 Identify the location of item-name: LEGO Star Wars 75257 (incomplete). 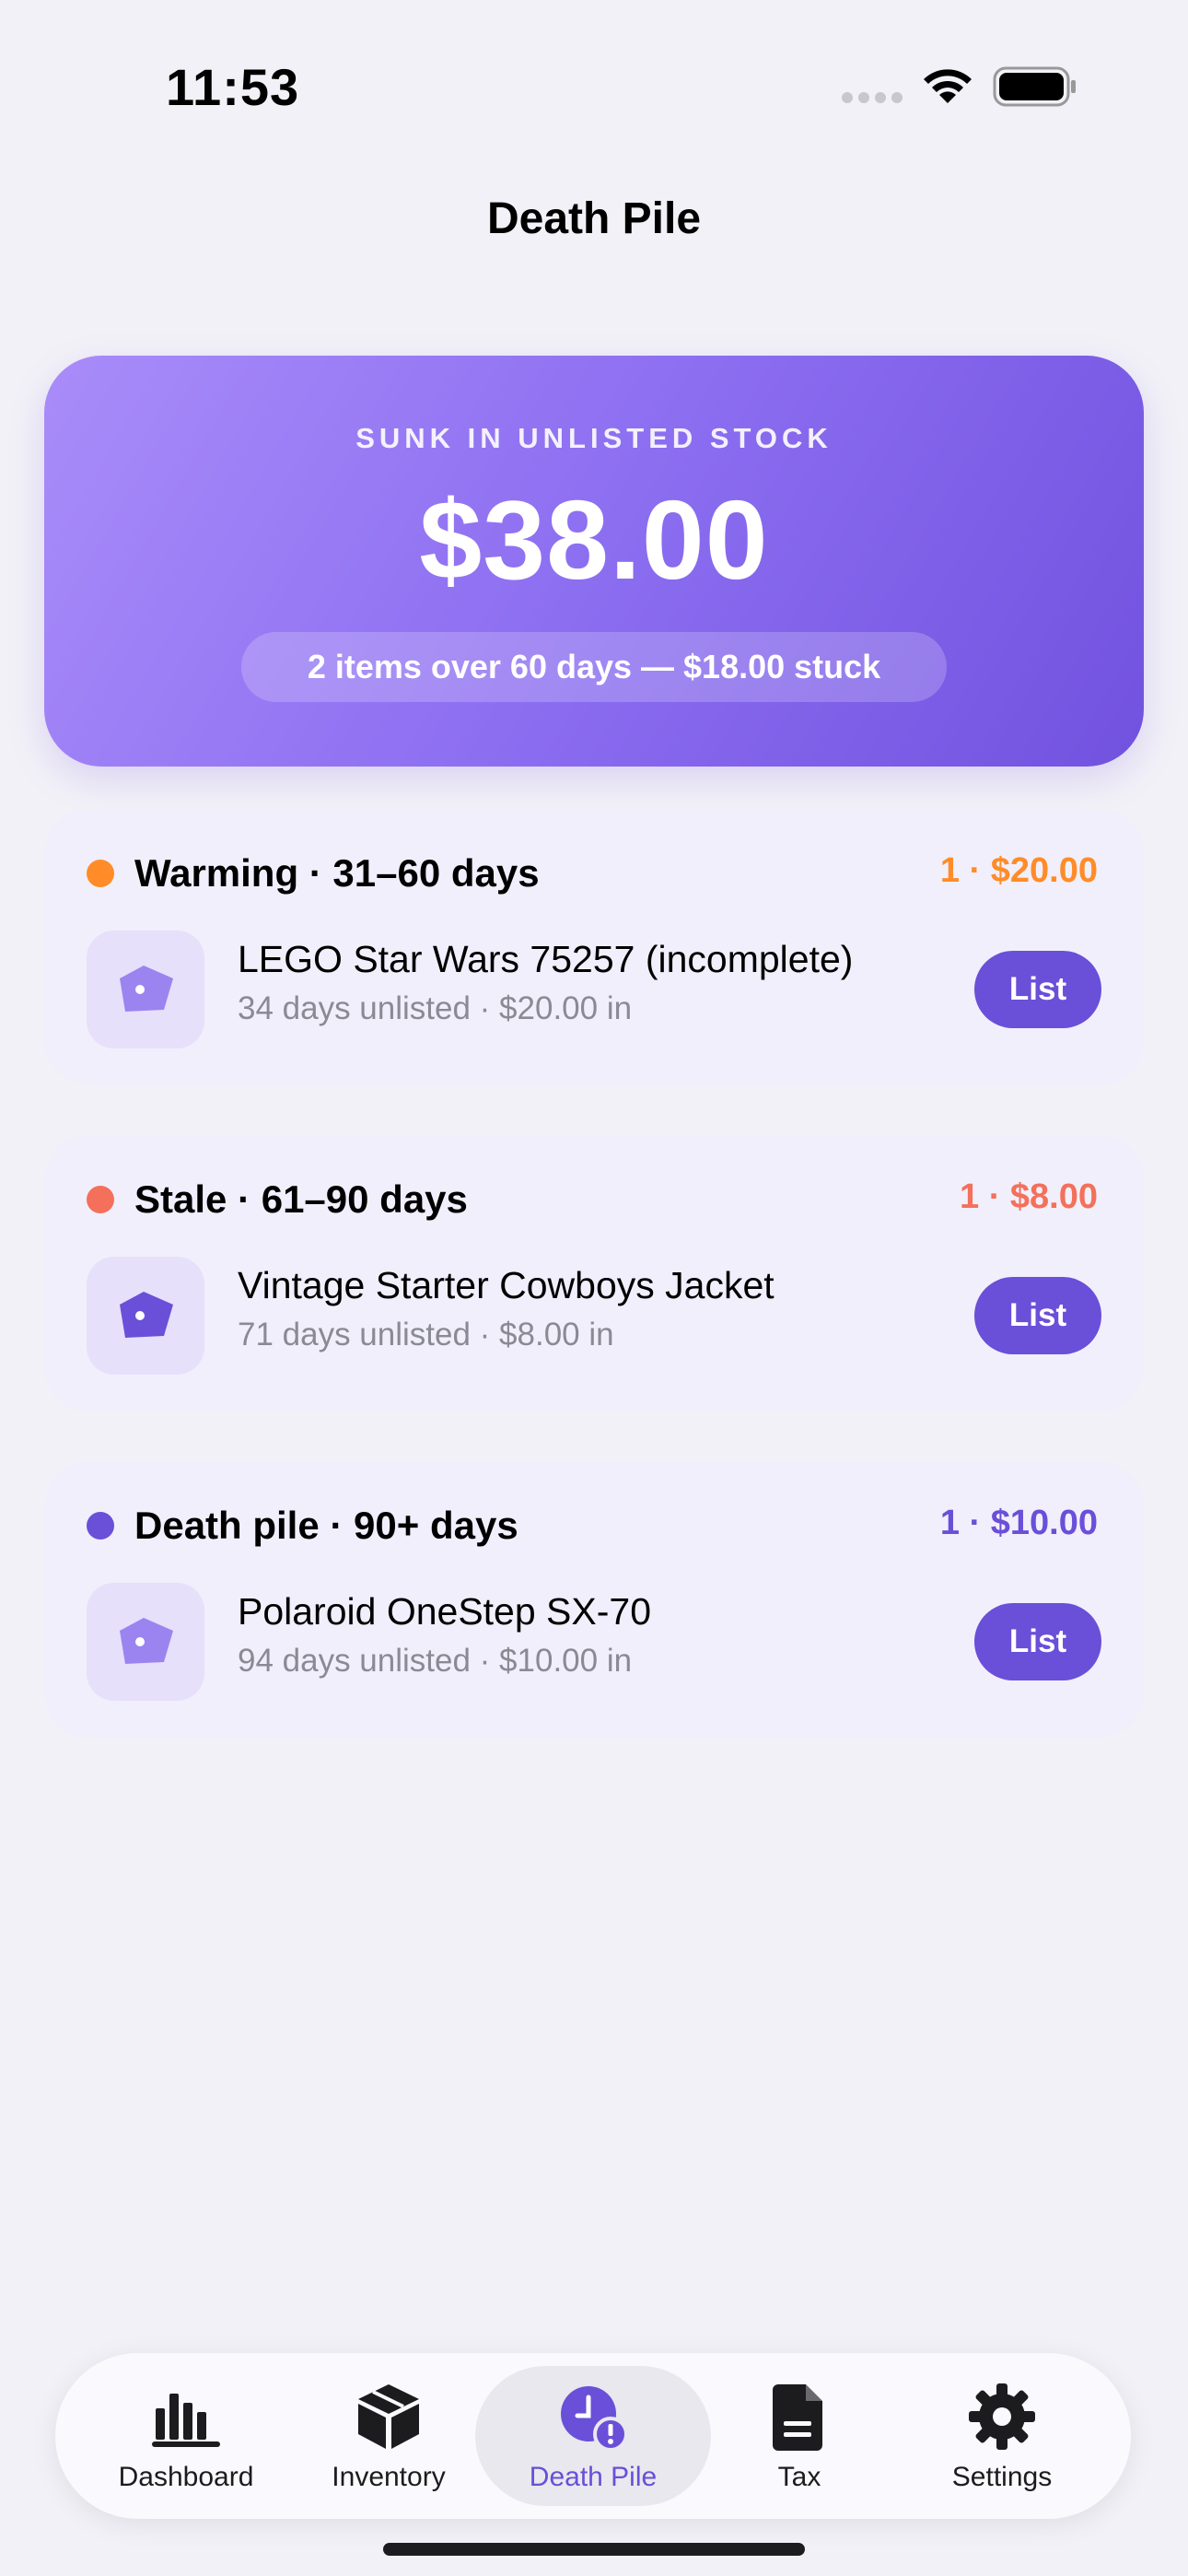
(546, 959).